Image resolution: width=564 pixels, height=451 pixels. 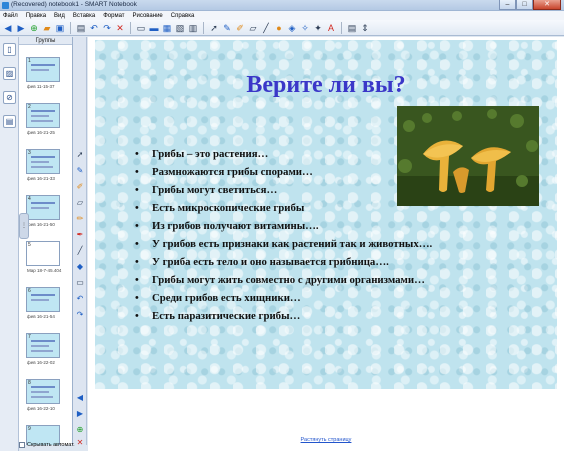 I want to click on page-thumbnail: 8, so click(x=43, y=391).